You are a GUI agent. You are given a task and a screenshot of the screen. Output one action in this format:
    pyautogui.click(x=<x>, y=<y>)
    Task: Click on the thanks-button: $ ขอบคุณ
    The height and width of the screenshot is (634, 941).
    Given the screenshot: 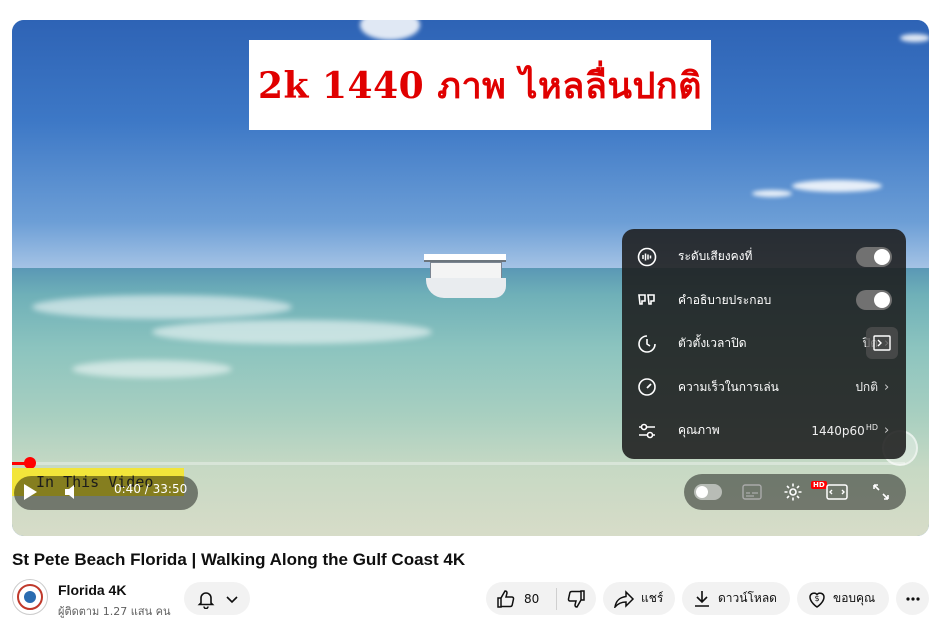 What is the action you would take?
    pyautogui.click(x=843, y=598)
    